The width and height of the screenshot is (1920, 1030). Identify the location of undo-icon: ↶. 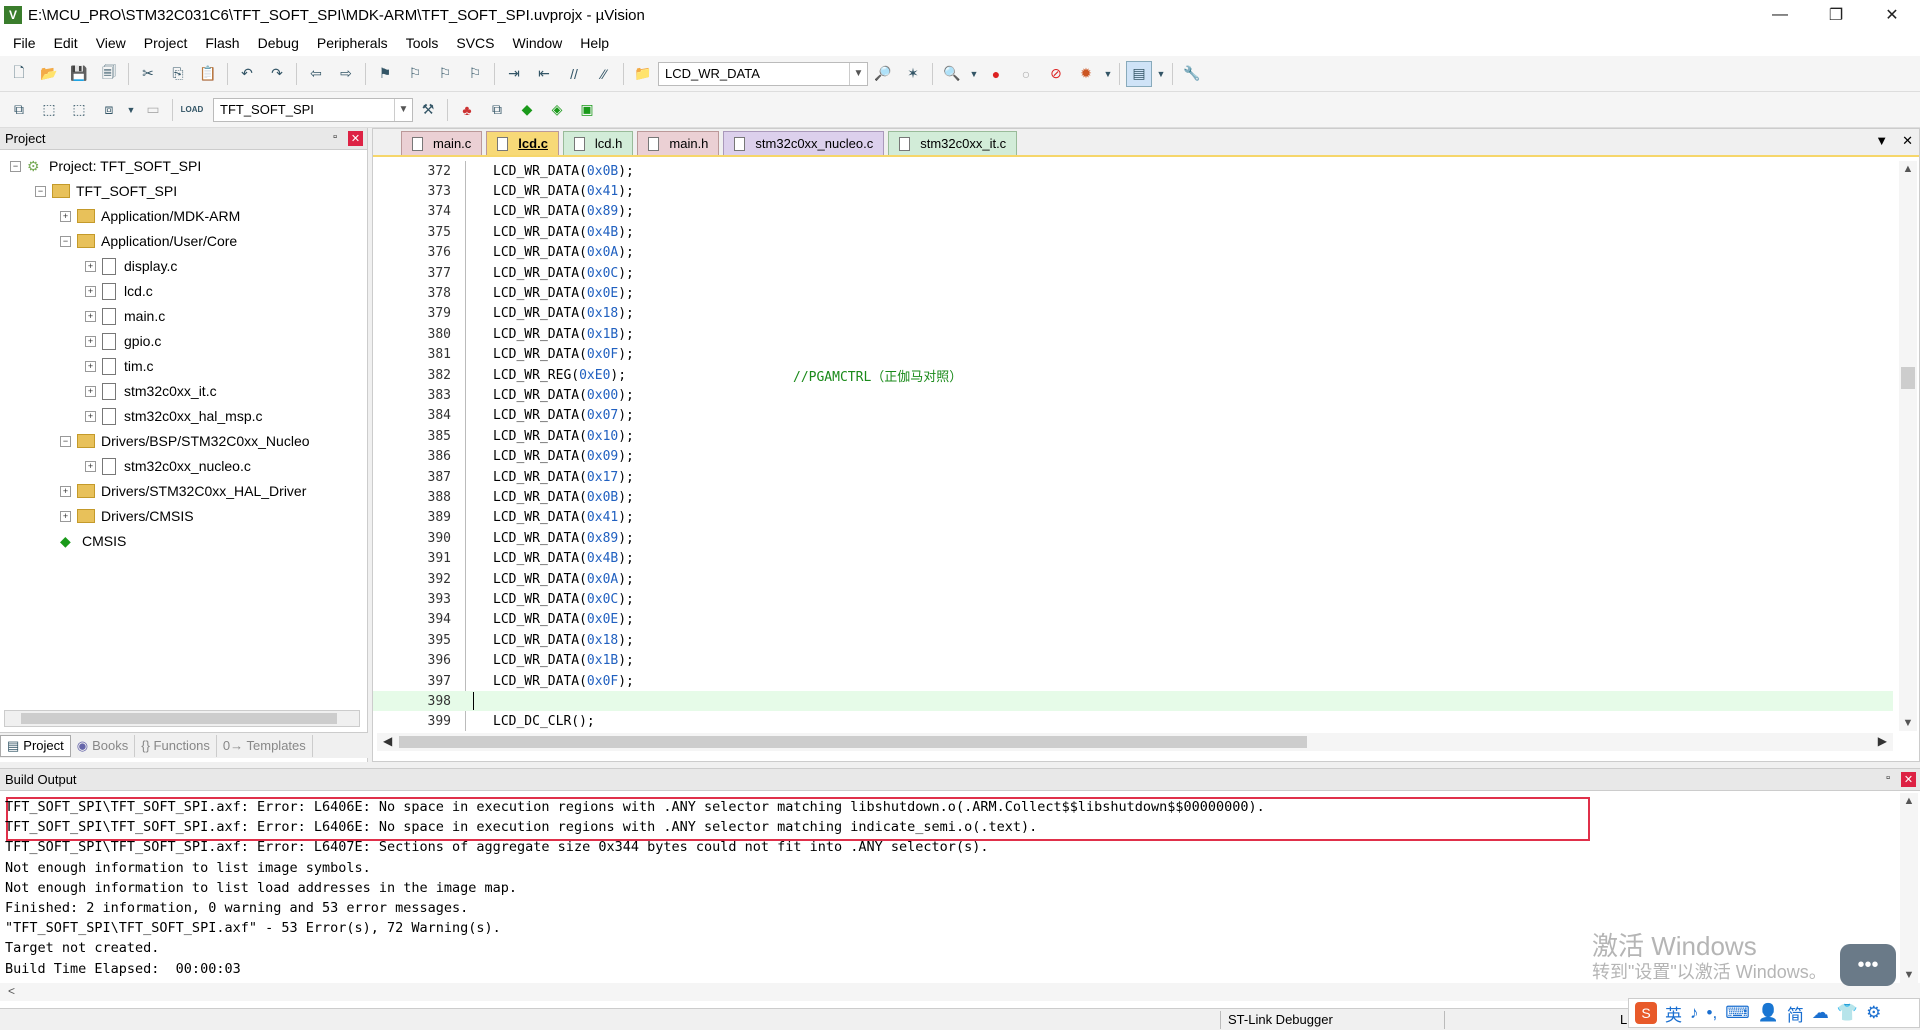
(247, 74).